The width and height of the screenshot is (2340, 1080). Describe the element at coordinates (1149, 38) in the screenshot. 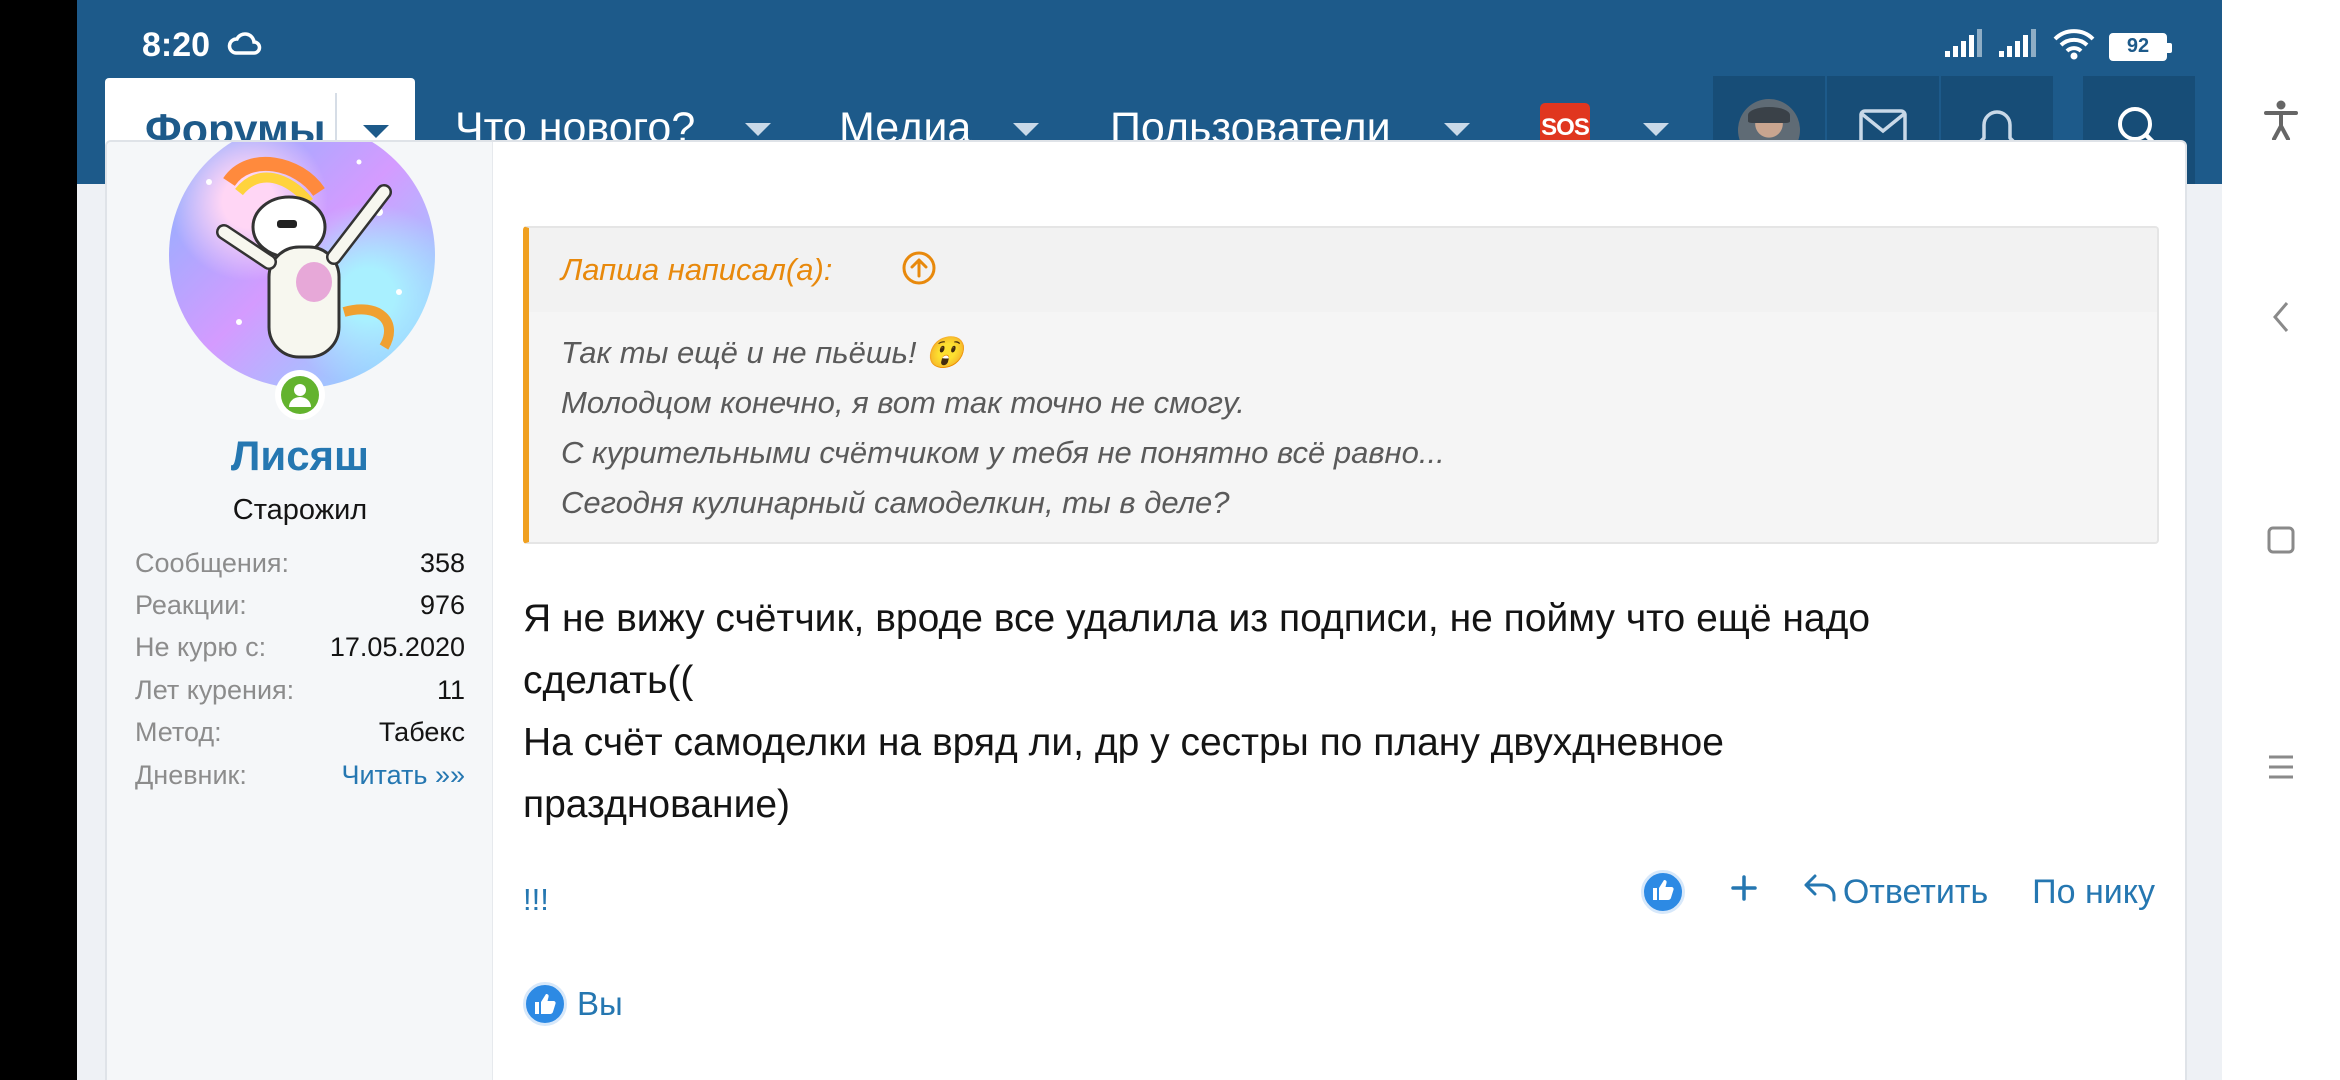

I see `status-bar: 8:20 92` at that location.